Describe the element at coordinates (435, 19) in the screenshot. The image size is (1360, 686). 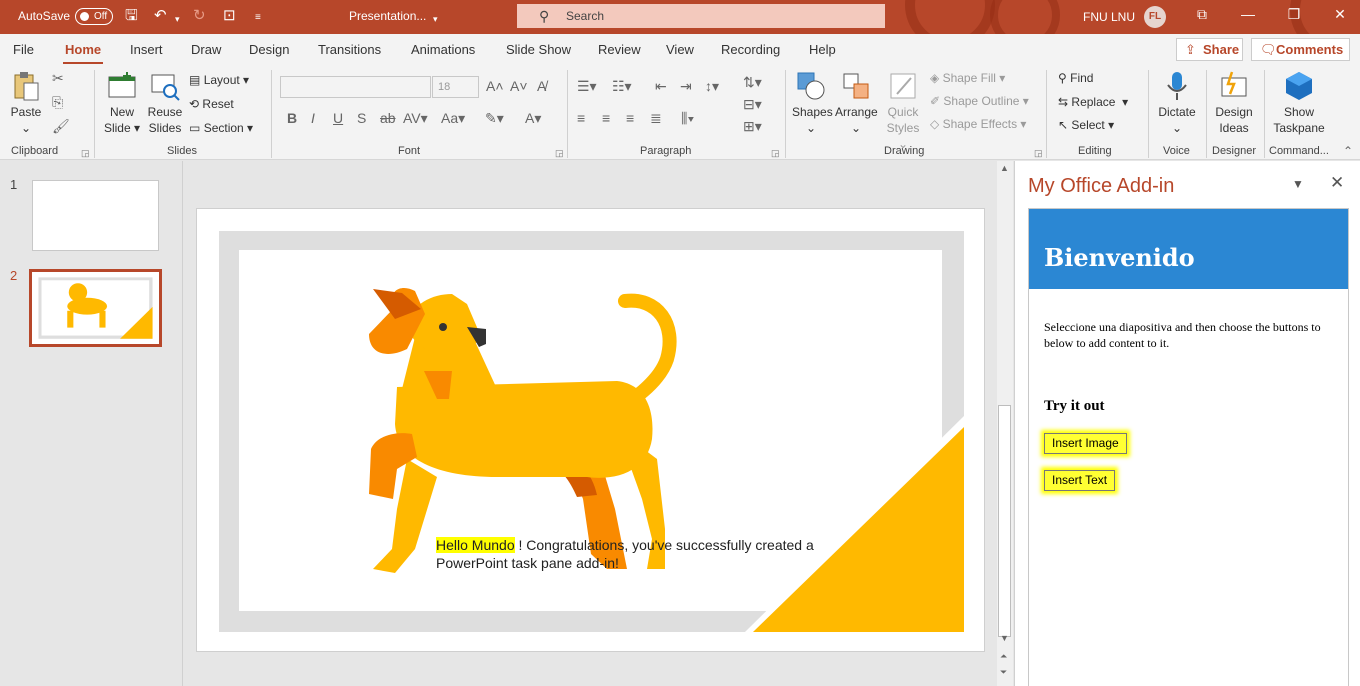
I see `title-dropdown-icon: ▾` at that location.